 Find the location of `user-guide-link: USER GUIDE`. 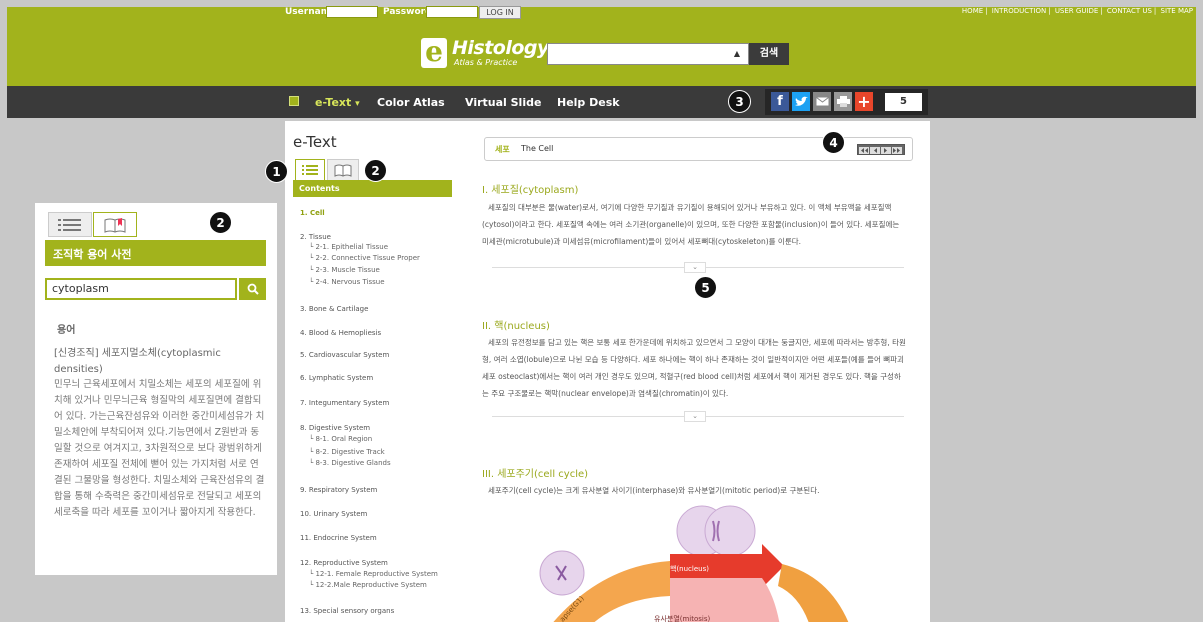

user-guide-link: USER GUIDE is located at coordinates (1077, 11).